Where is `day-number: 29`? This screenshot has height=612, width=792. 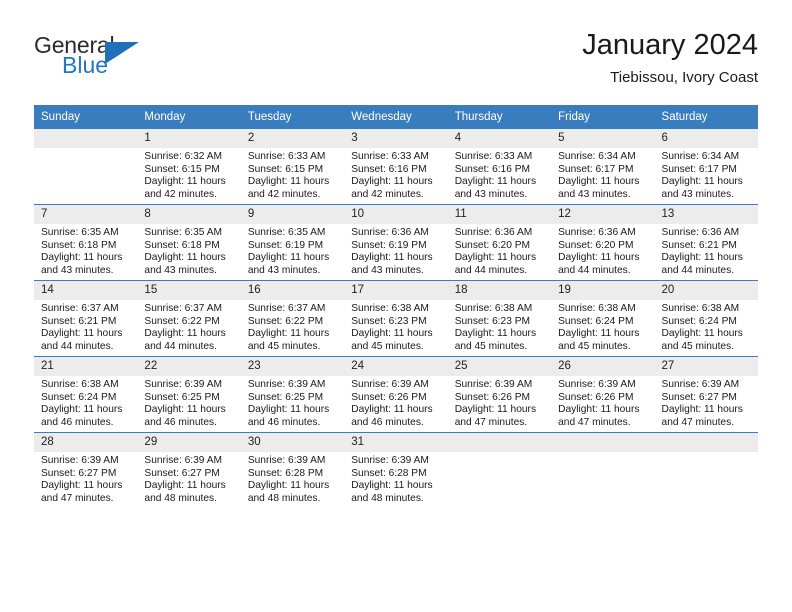
day-number: 29 is located at coordinates (189, 442).